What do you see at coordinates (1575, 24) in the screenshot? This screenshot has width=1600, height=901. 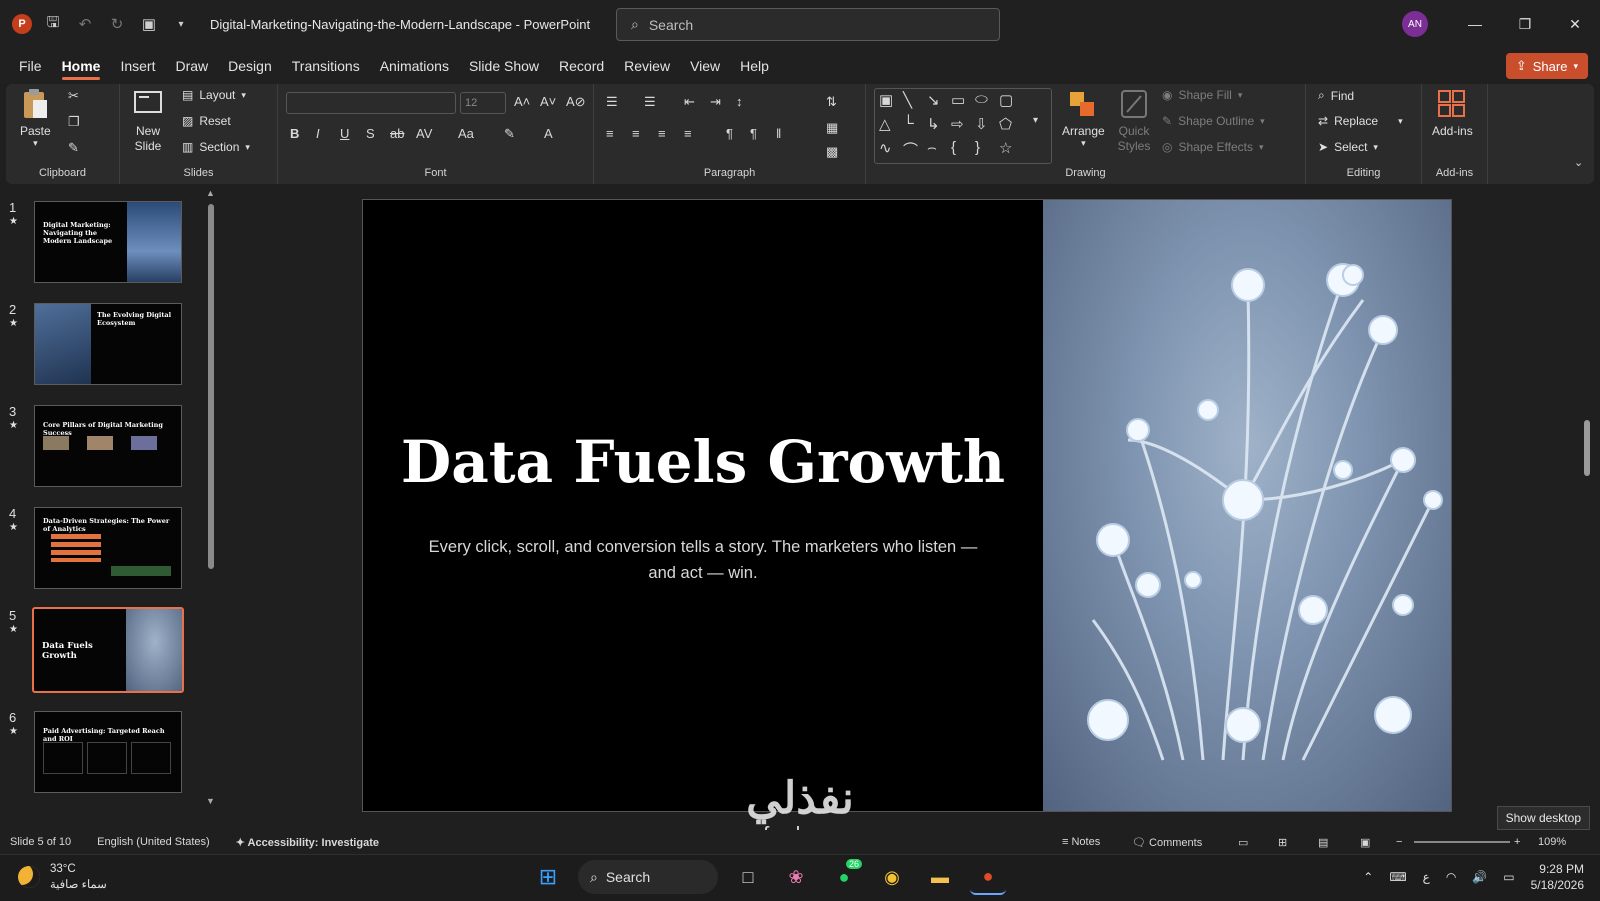 I see `close-button: ✕` at bounding box center [1575, 24].